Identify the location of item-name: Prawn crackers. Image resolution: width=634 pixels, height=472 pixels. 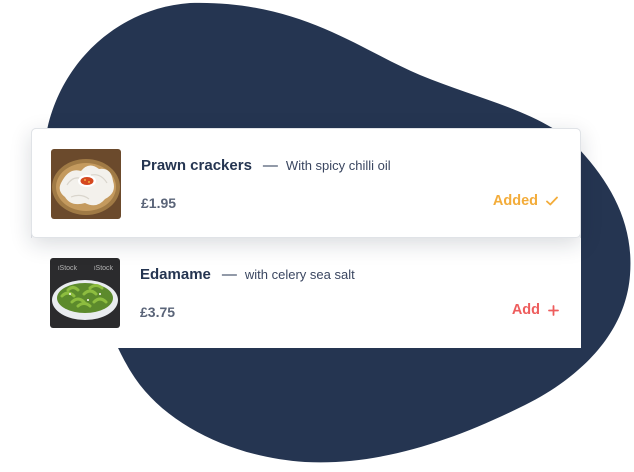
(196, 165).